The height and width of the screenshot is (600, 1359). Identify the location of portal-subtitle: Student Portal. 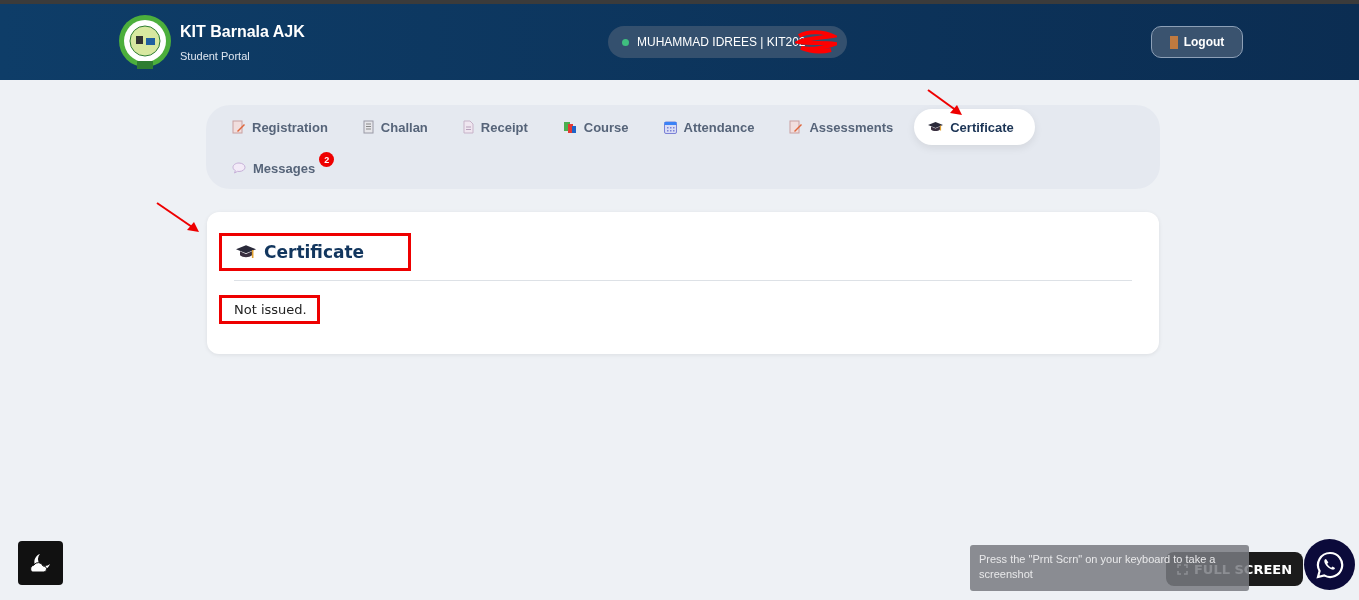
(215, 55).